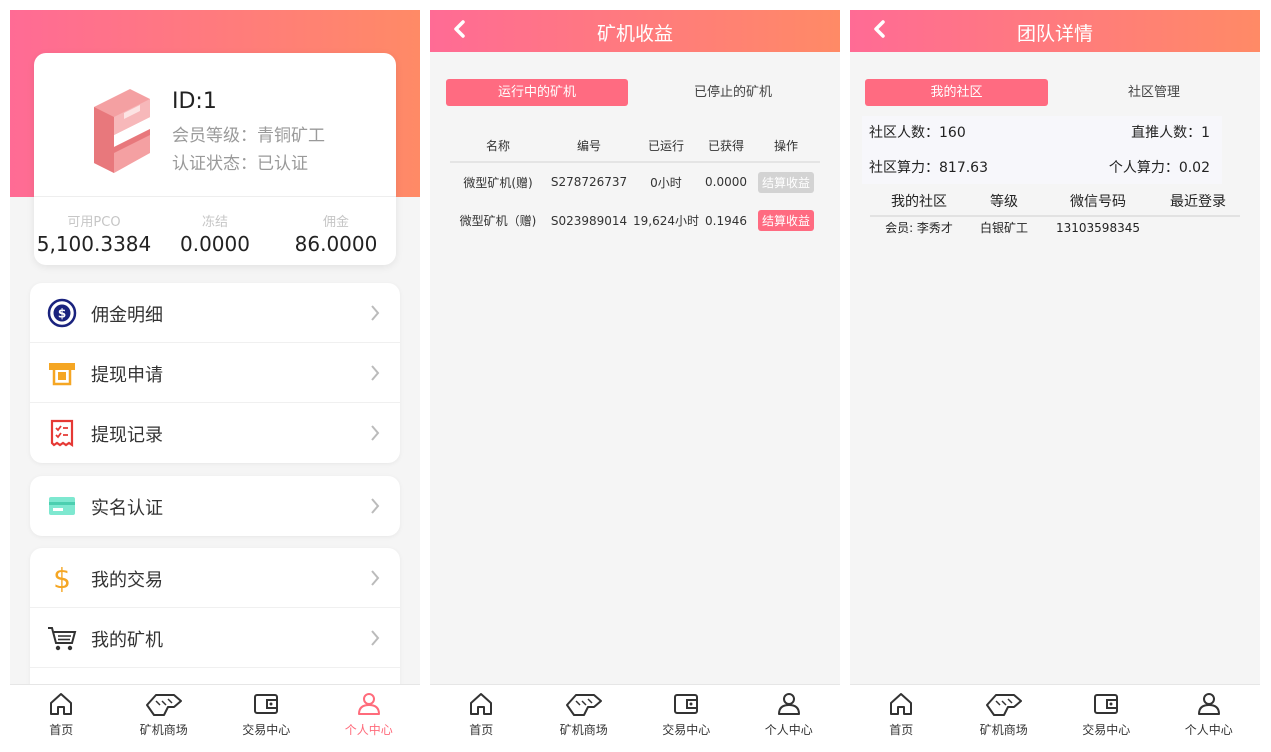  What do you see at coordinates (498, 221) in the screenshot?
I see `miner-name: 微型矿机（赠)` at bounding box center [498, 221].